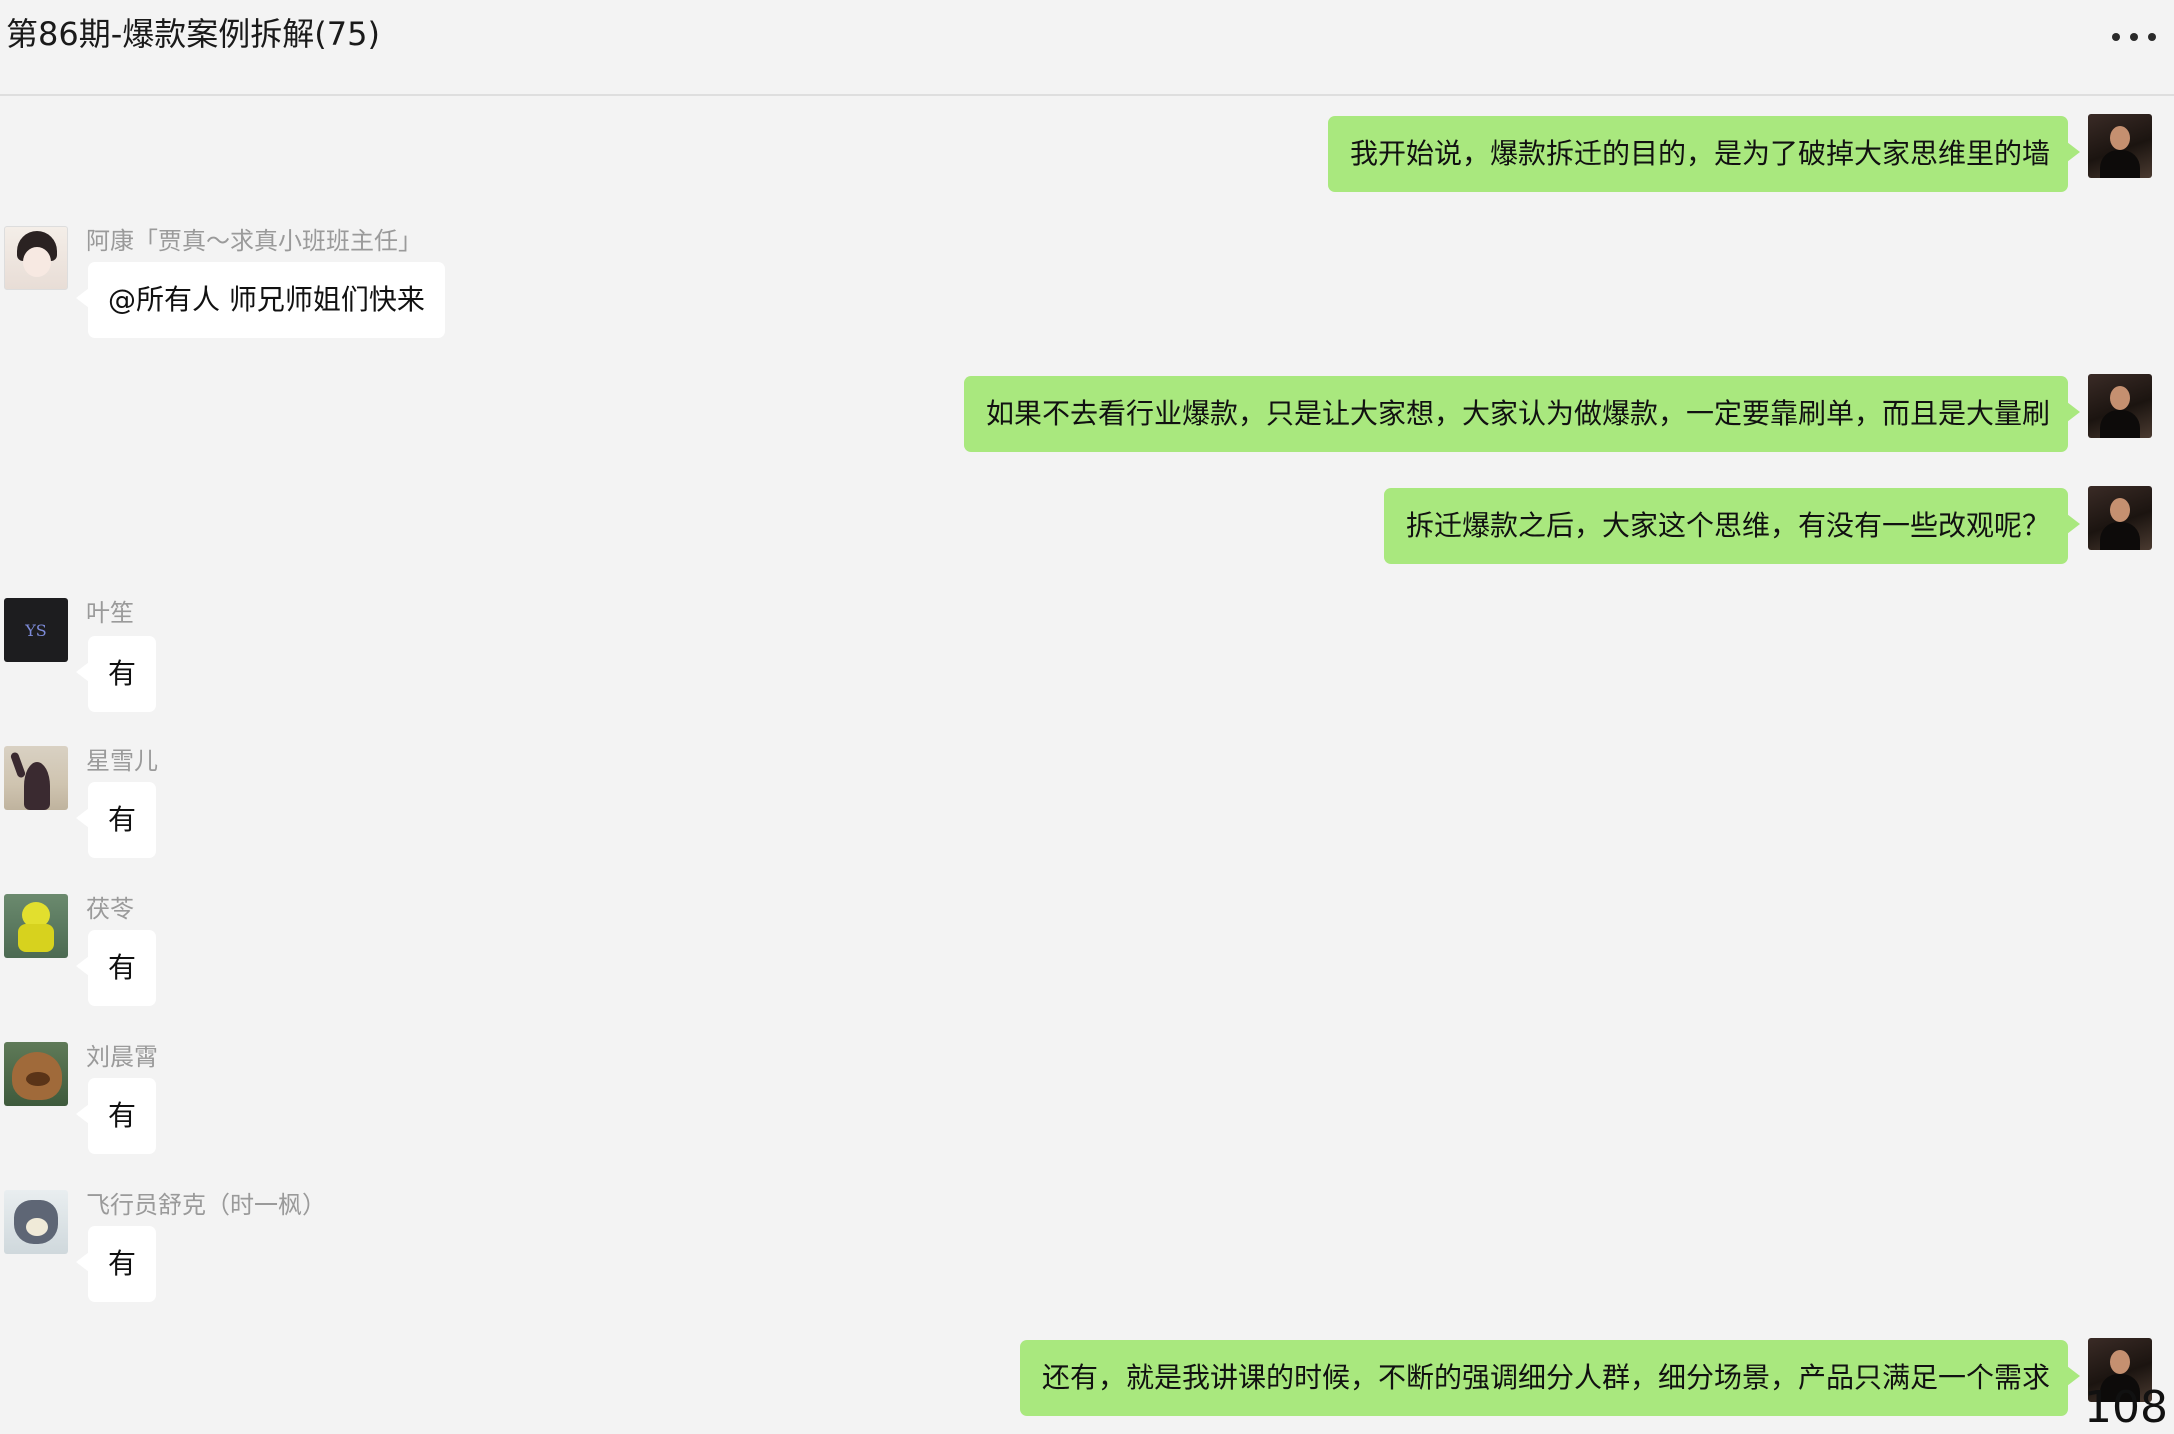 This screenshot has width=2174, height=1434. Describe the element at coordinates (1087, 1100) in the screenshot. I see `message-row: 刘晨霄 有` at that location.